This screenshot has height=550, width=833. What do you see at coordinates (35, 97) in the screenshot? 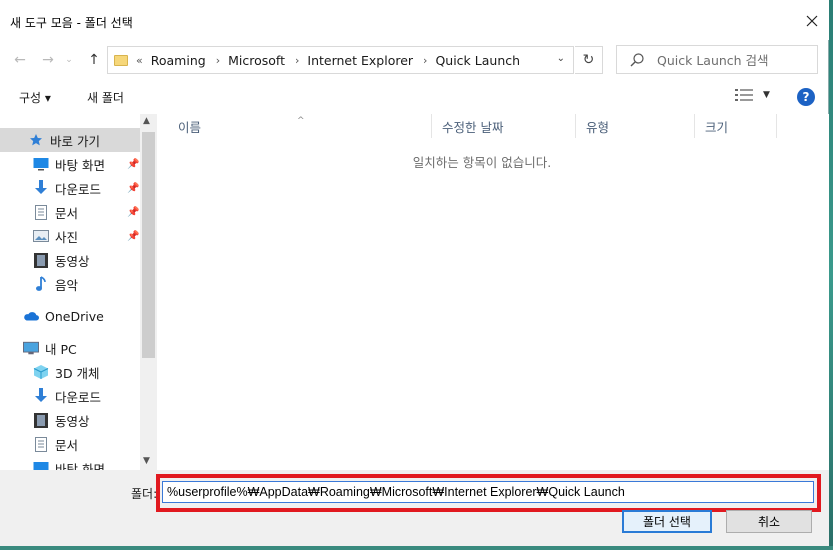
I see `organize-button: 구성 ▾` at bounding box center [35, 97].